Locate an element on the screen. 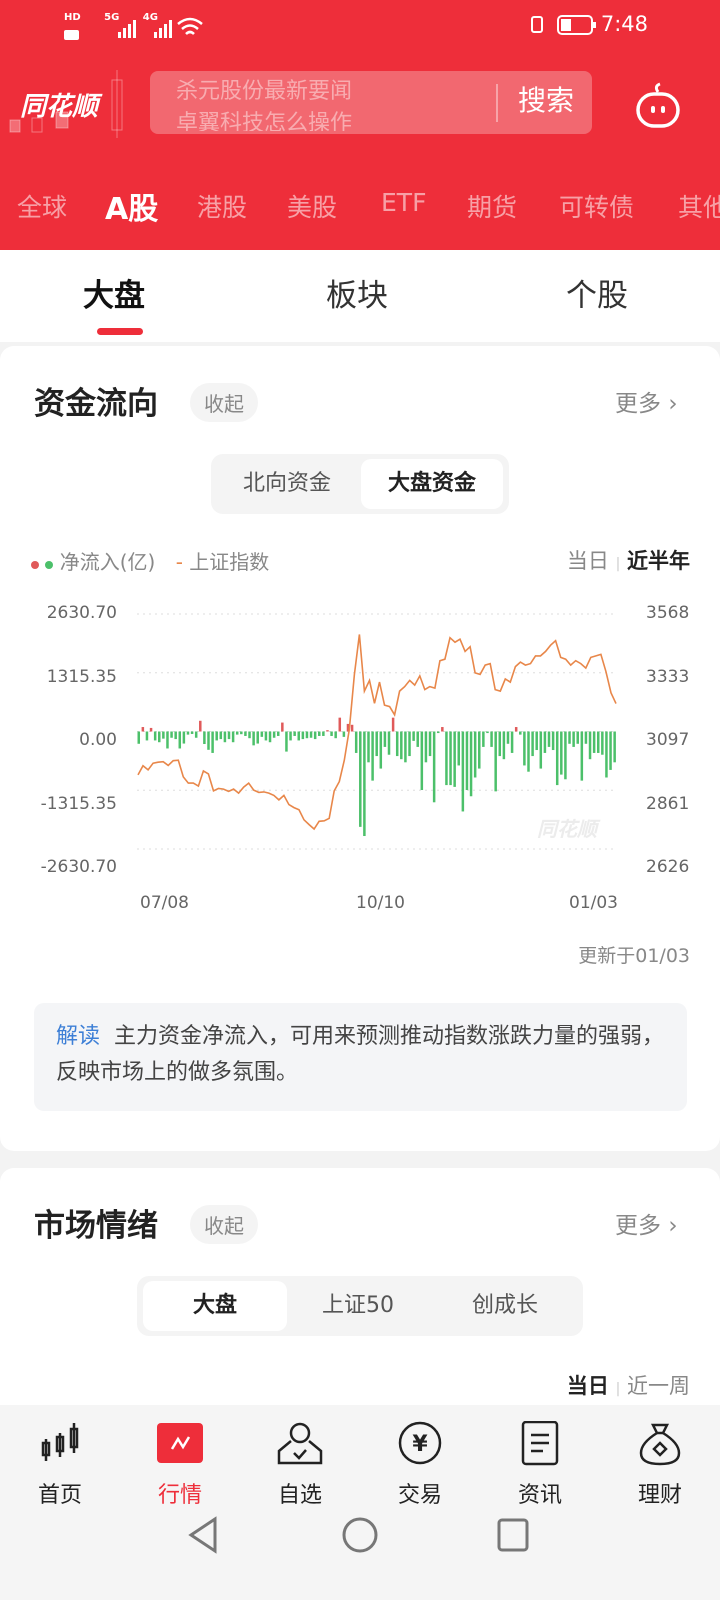 This screenshot has width=720, height=1600. right-tick: 3568 is located at coordinates (668, 613).